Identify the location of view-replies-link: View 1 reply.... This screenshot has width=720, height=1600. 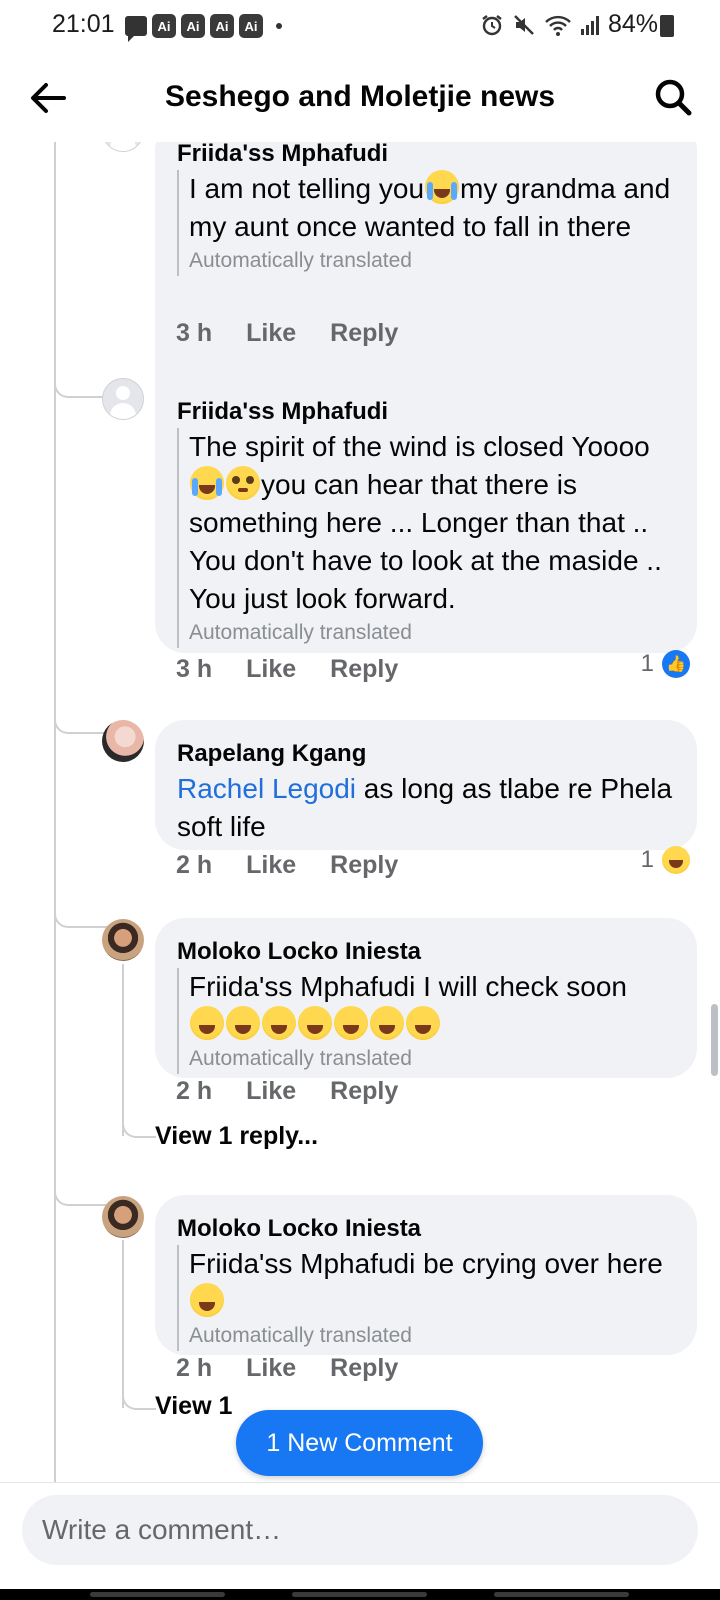
(236, 1136).